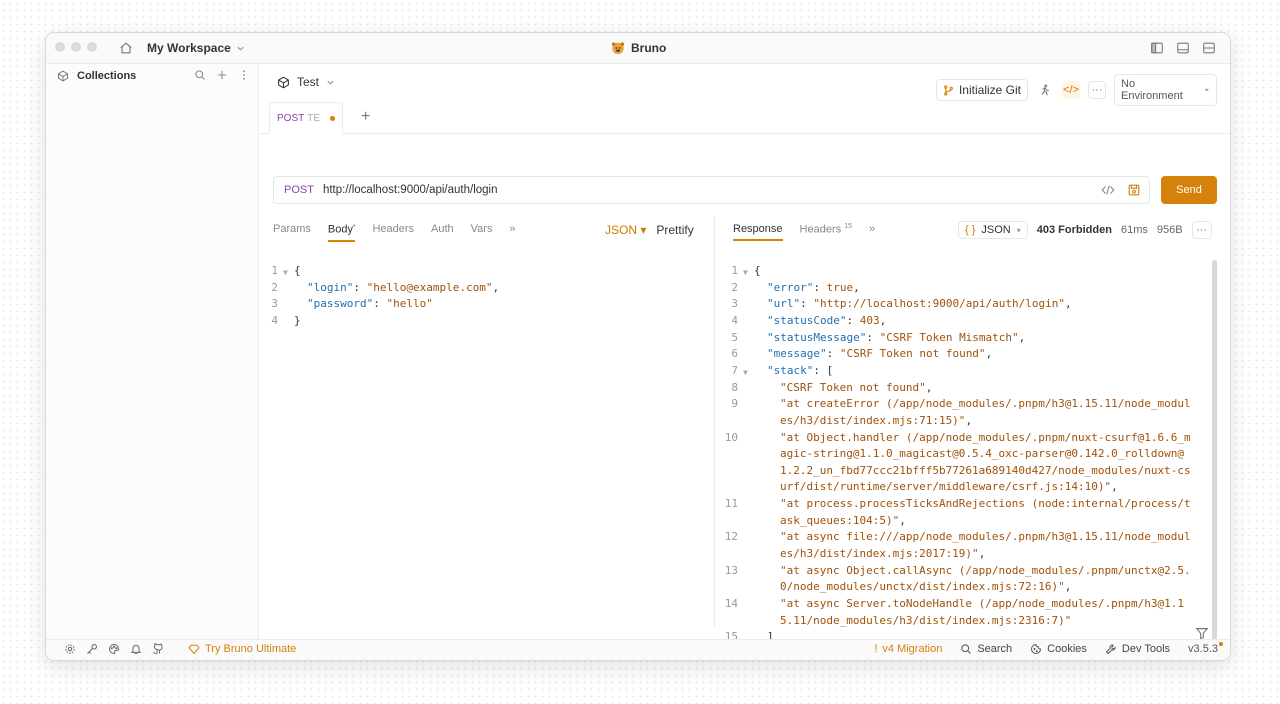  What do you see at coordinates (1074, 230) in the screenshot?
I see `status-code: 403 Forbidden` at bounding box center [1074, 230].